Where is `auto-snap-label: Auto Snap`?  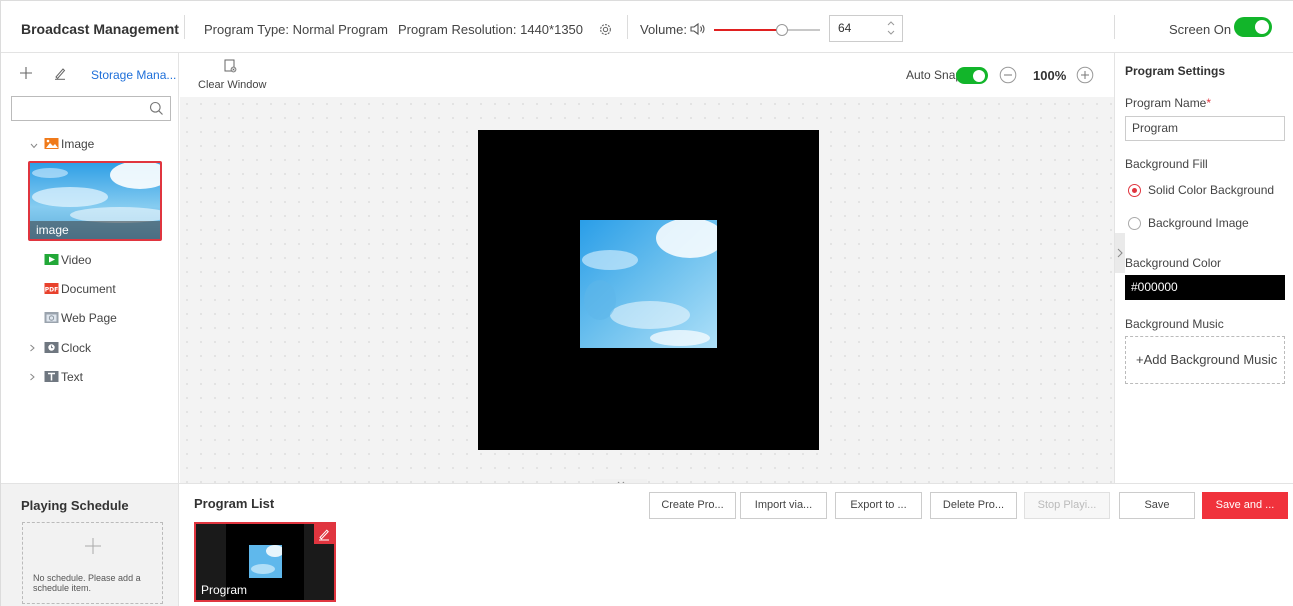 auto-snap-label: Auto Snap is located at coordinates (934, 75).